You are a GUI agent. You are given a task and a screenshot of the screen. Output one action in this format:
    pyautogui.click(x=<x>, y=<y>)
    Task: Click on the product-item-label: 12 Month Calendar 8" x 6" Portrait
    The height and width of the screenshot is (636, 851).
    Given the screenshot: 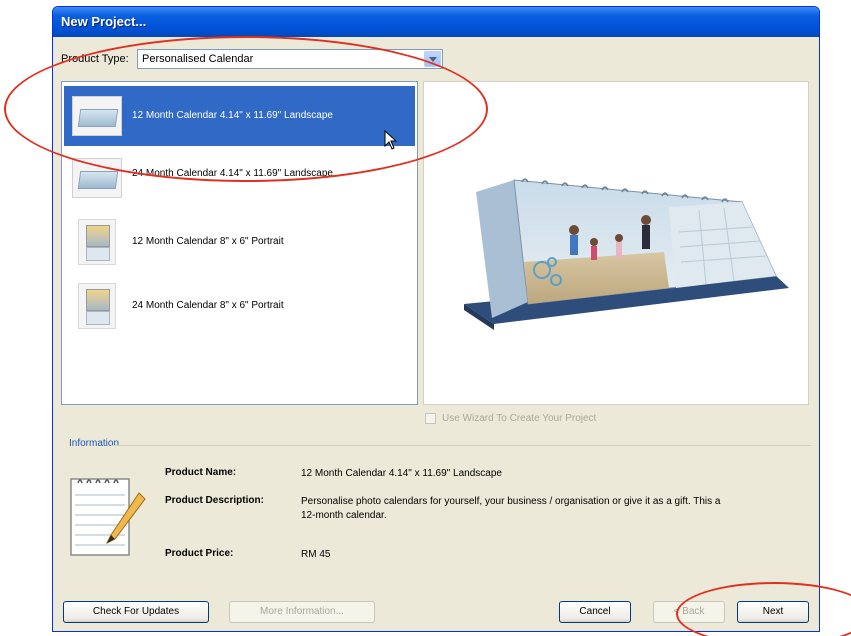 What is the action you would take?
    pyautogui.click(x=208, y=241)
    